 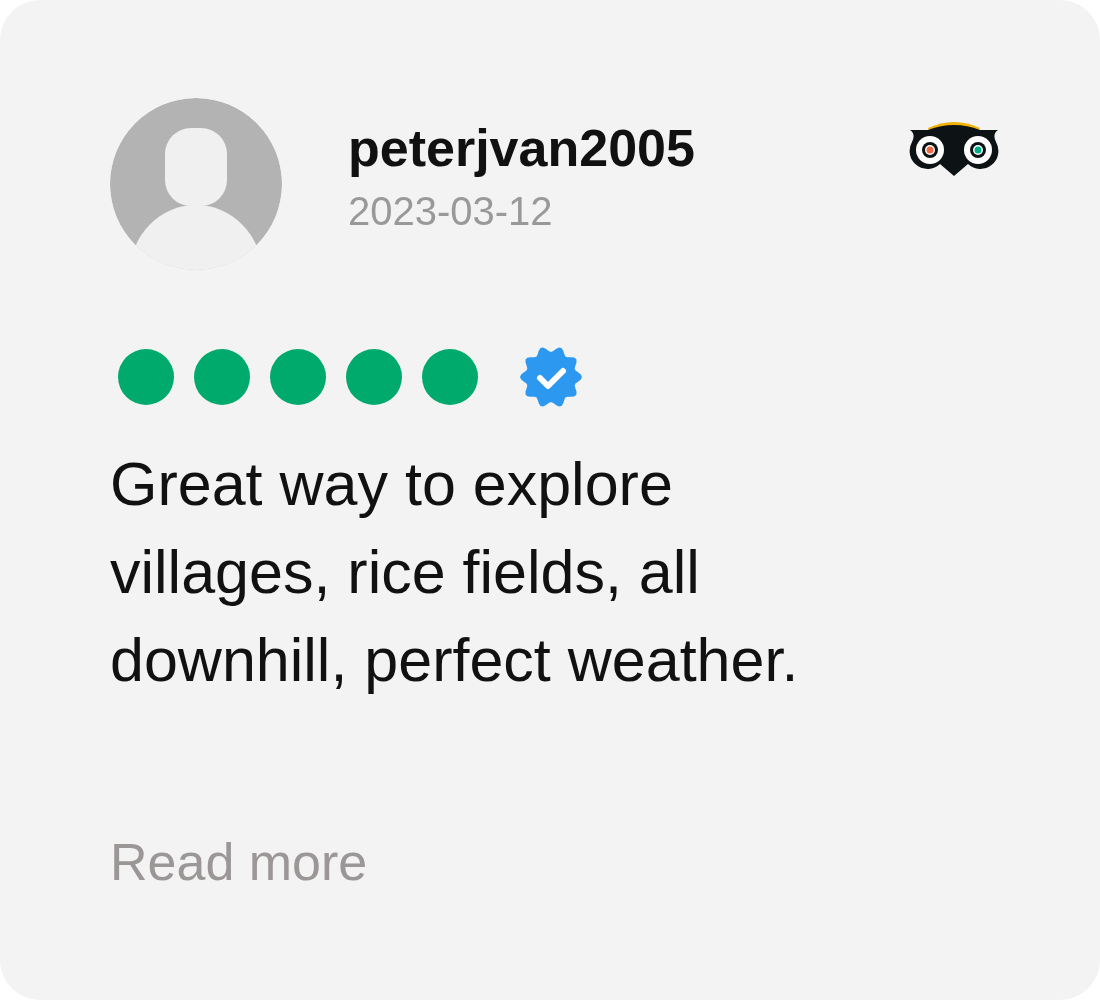 What do you see at coordinates (451, 211) in the screenshot?
I see `review-date: 2023-03-12` at bounding box center [451, 211].